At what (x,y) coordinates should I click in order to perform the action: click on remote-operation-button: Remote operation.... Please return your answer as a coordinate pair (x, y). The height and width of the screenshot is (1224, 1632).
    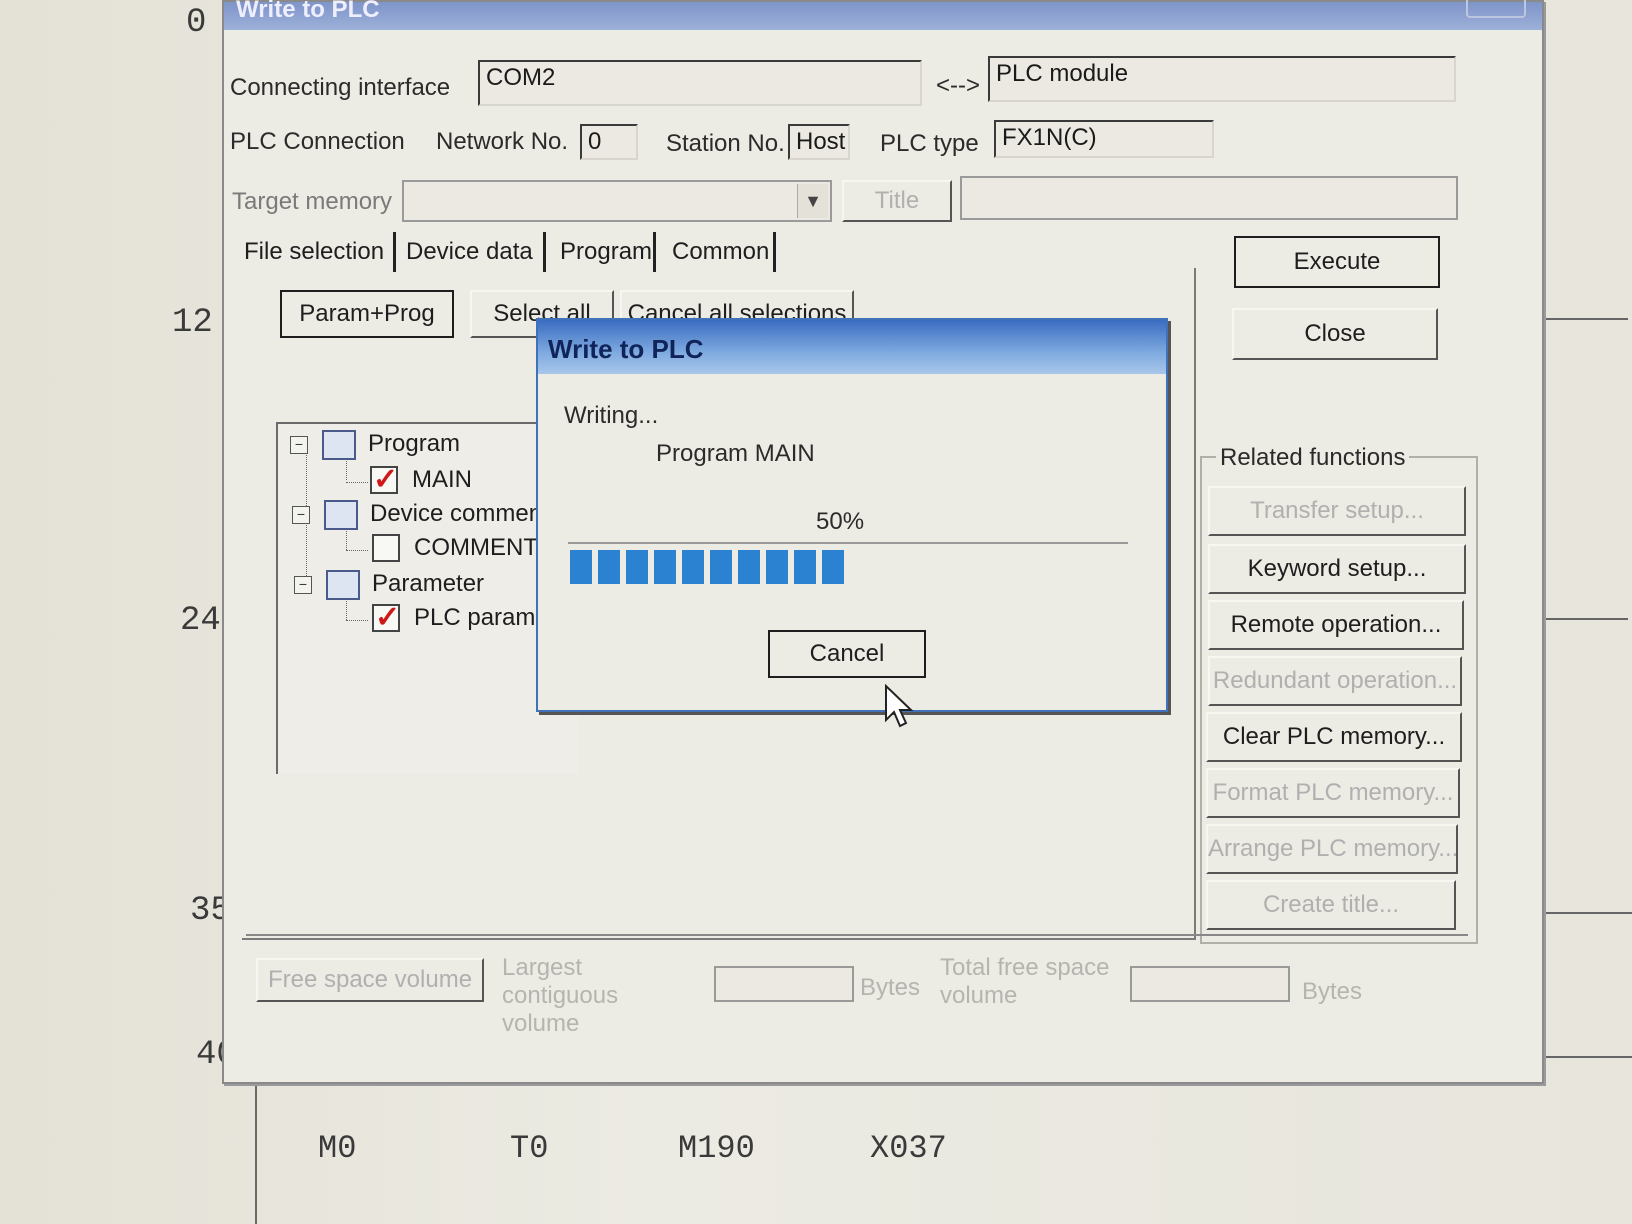
    Looking at the image, I should click on (1336, 625).